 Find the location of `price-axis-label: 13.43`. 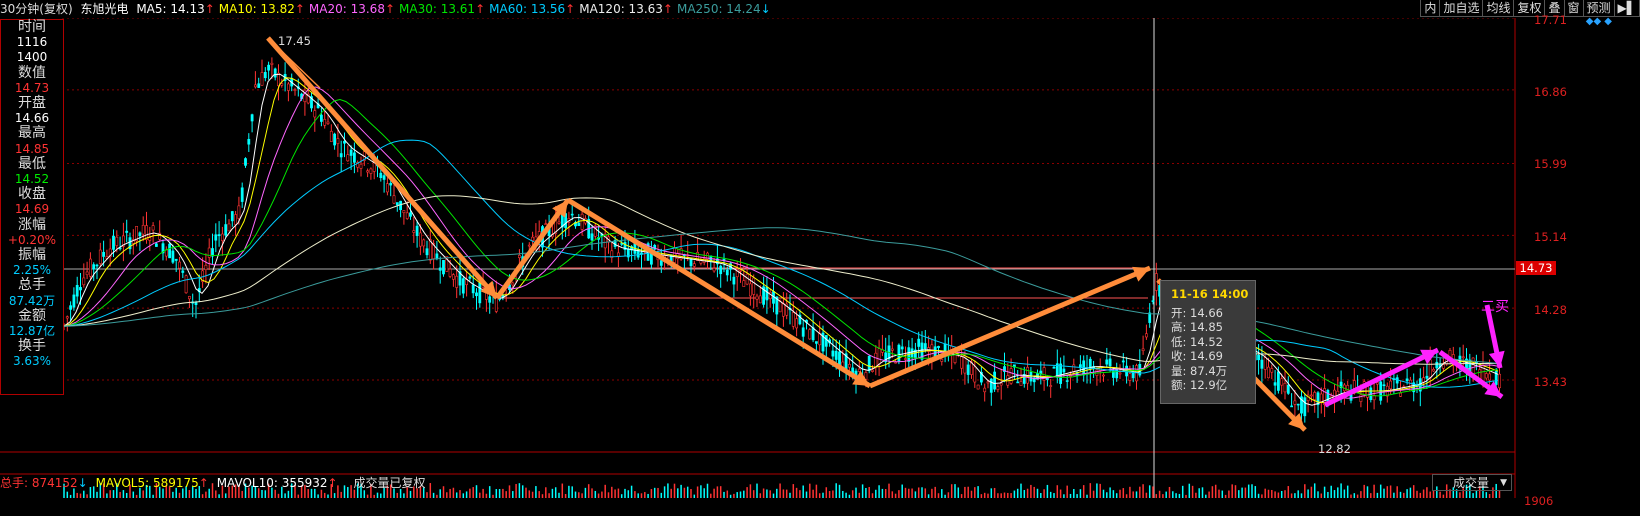

price-axis-label: 13.43 is located at coordinates (1550, 382).